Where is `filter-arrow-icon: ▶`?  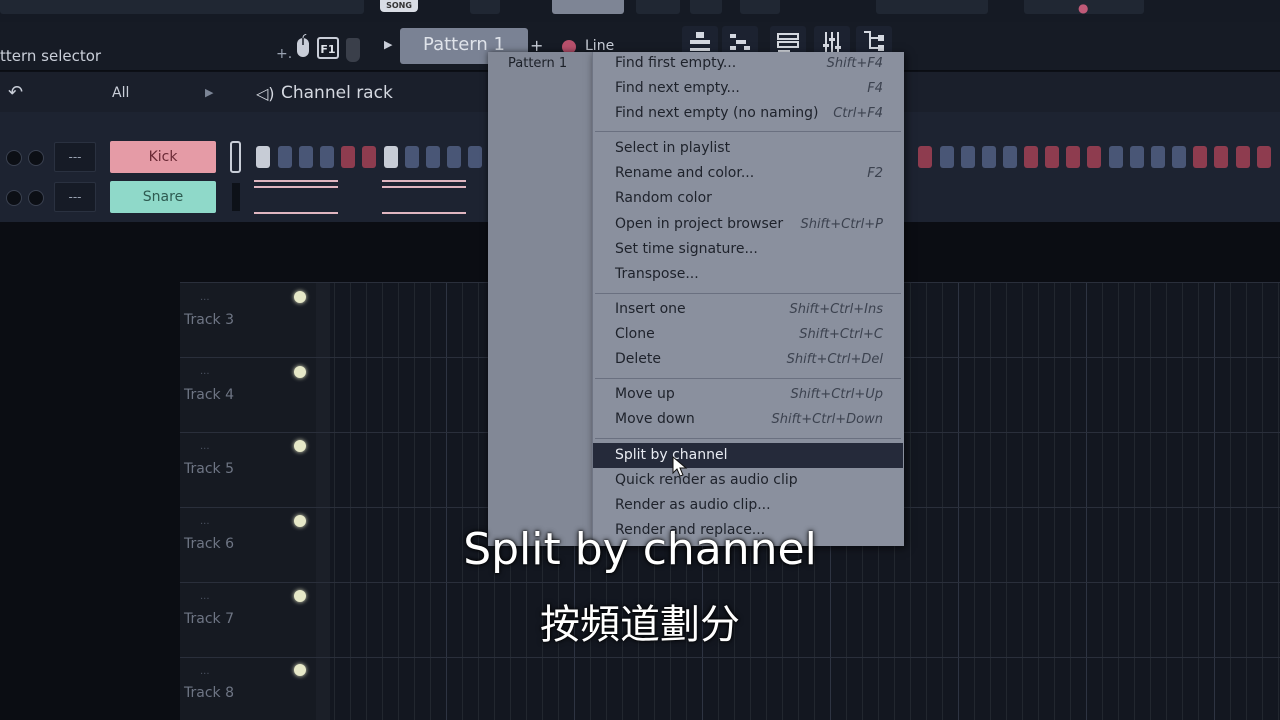 filter-arrow-icon: ▶ is located at coordinates (209, 92).